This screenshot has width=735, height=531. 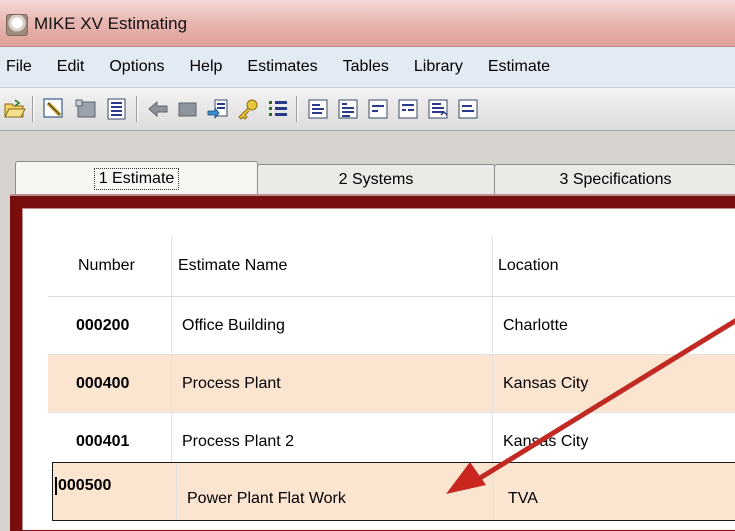 I want to click on tab-specifications-label: 3 Specifications, so click(x=615, y=179).